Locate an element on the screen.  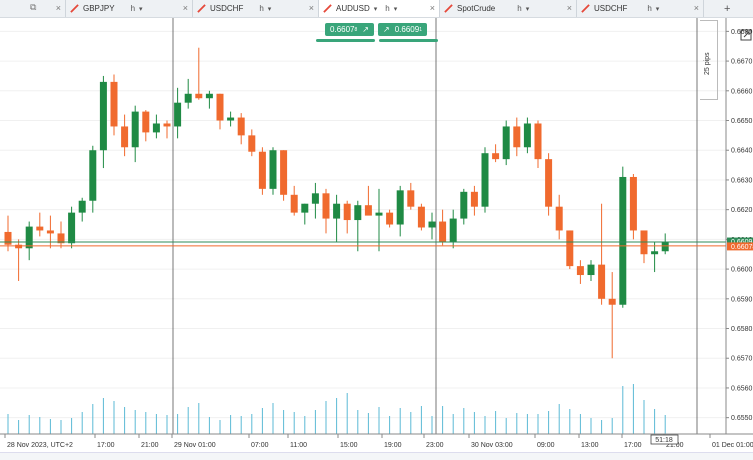
price-tick-label: 0.6670 is located at coordinates (742, 62).